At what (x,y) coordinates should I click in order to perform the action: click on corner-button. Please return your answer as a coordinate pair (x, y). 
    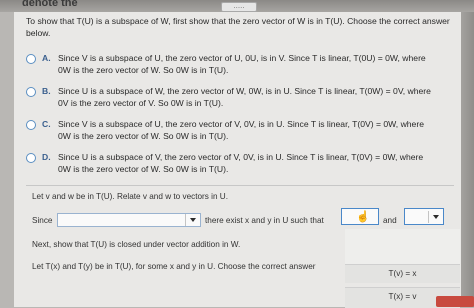
    Looking at the image, I should click on (455, 301).